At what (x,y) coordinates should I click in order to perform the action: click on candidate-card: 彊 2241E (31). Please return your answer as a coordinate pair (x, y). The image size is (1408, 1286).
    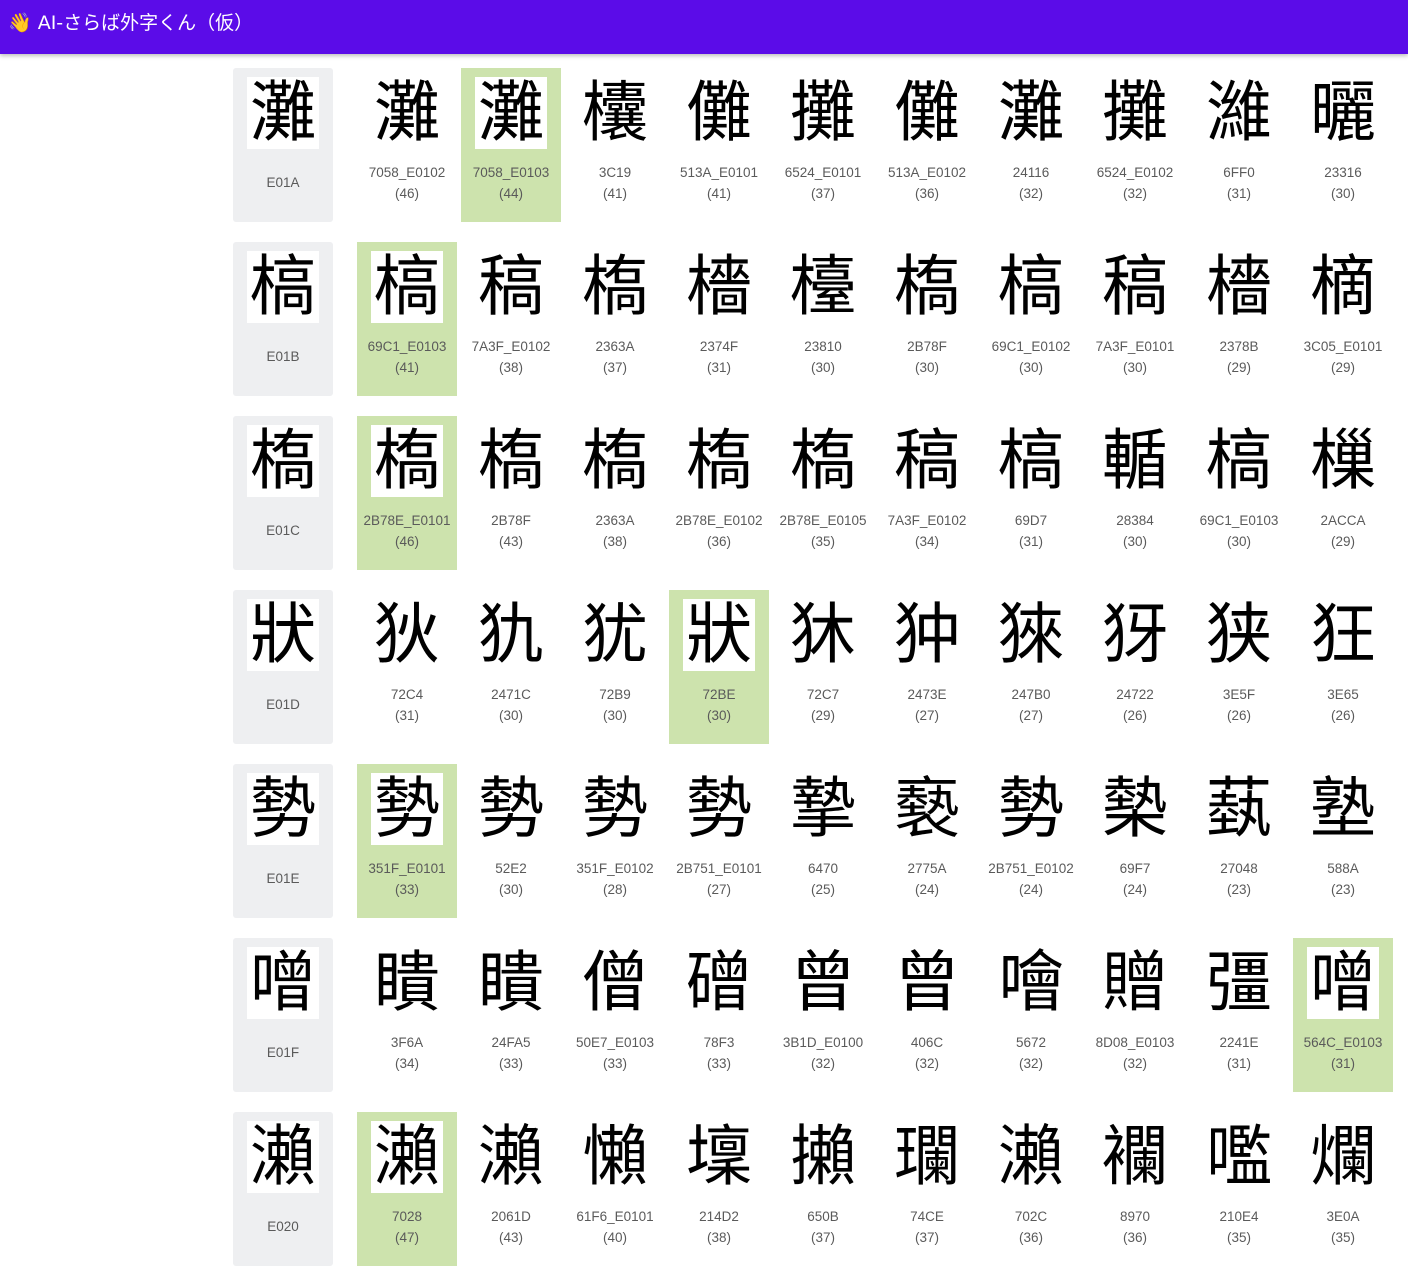
    Looking at the image, I should click on (1239, 1015).